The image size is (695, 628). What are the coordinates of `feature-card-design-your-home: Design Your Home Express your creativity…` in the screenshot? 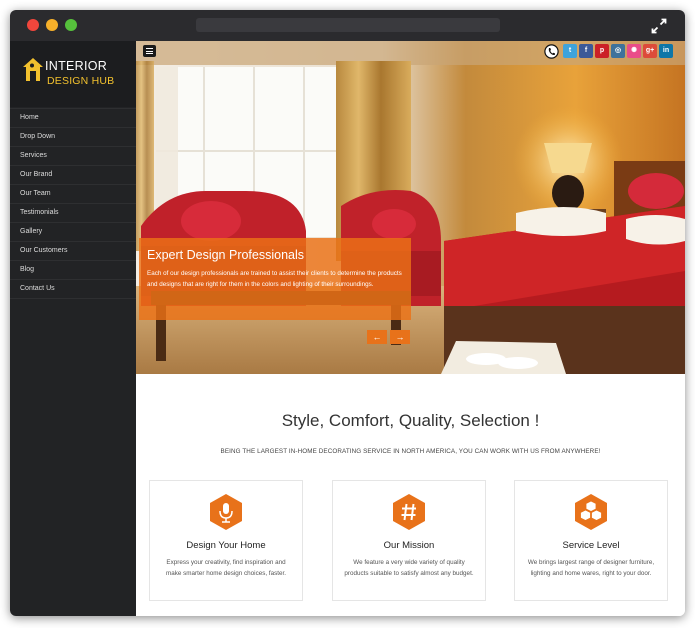 It's located at (226, 540).